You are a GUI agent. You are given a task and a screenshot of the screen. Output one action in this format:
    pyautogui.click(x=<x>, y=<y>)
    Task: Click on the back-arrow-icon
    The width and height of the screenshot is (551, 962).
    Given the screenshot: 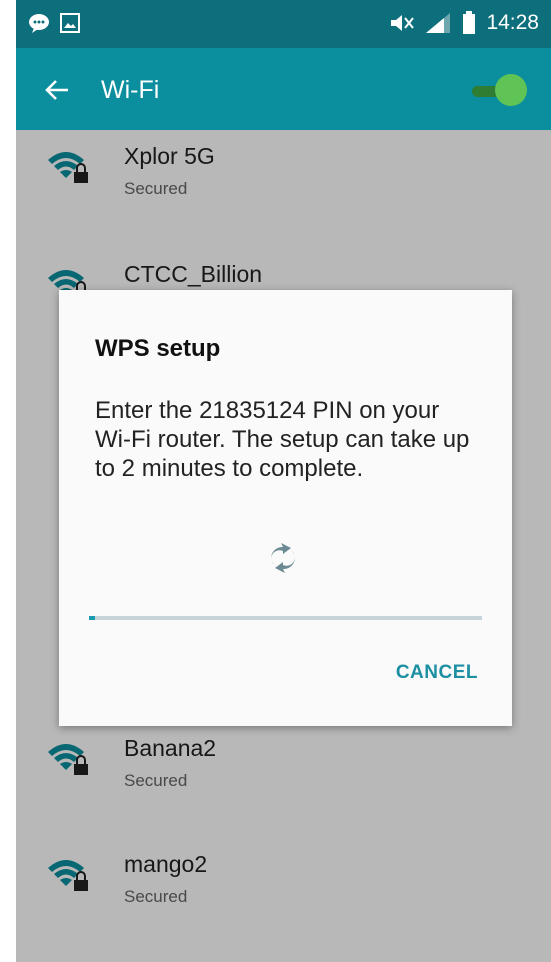 What is the action you would take?
    pyautogui.click(x=57, y=90)
    